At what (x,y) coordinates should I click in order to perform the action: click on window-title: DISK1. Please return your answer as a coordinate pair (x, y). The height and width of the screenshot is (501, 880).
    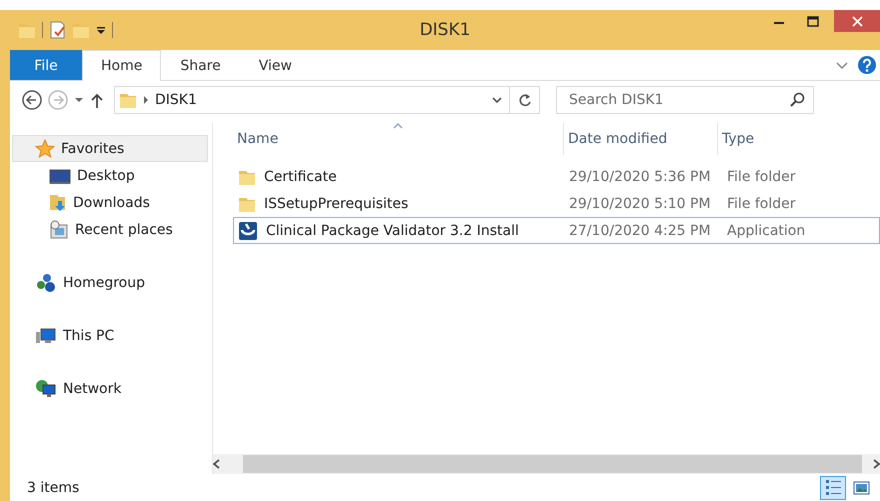
    Looking at the image, I should click on (445, 30).